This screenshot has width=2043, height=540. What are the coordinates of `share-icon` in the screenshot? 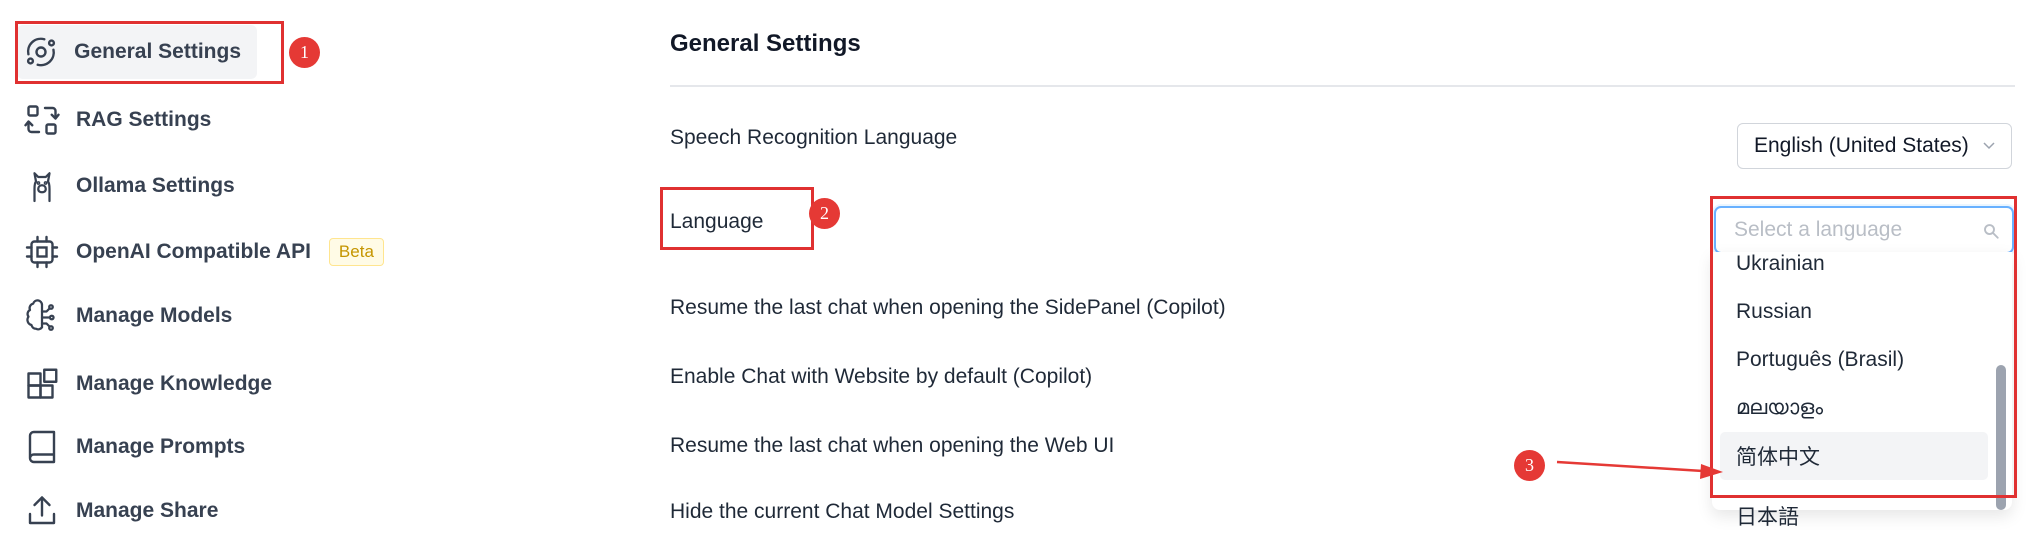 It's located at (42, 511).